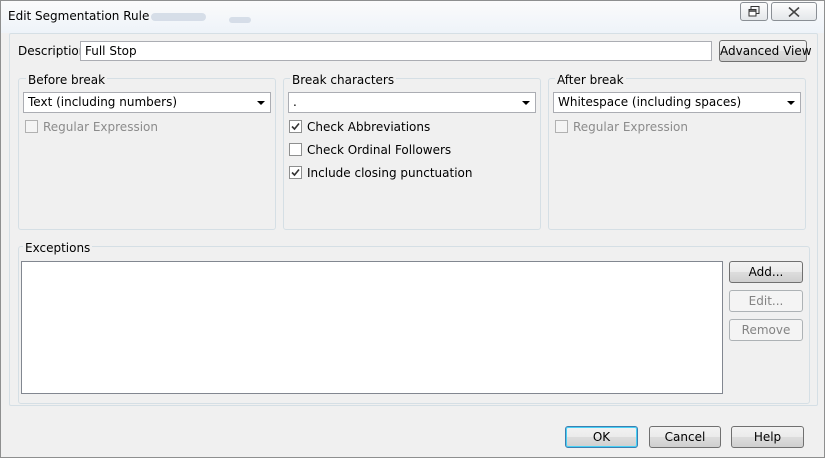 The image size is (825, 458). I want to click on break-characters-select: ., so click(412, 102).